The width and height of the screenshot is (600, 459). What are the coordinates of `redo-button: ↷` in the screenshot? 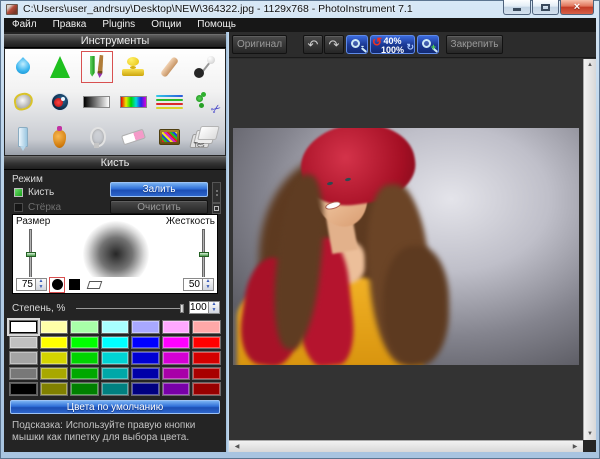 It's located at (334, 44).